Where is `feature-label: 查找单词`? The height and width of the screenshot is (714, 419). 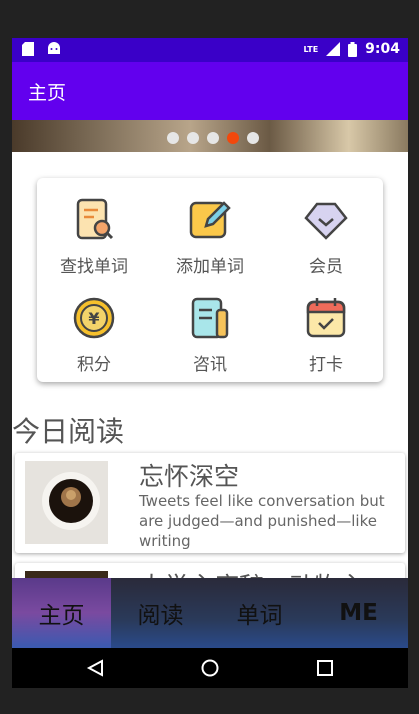
feature-label: 查找单词 is located at coordinates (94, 267).